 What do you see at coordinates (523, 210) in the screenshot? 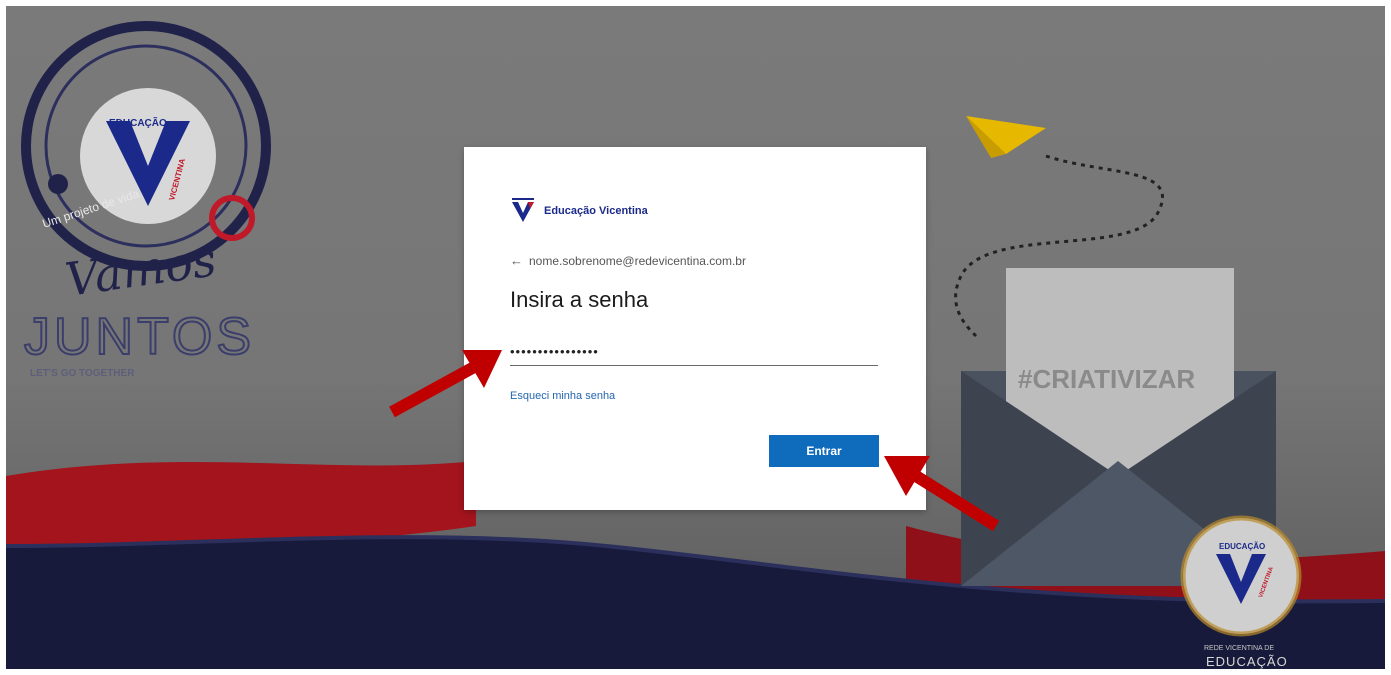
I see `brand-v-icon` at bounding box center [523, 210].